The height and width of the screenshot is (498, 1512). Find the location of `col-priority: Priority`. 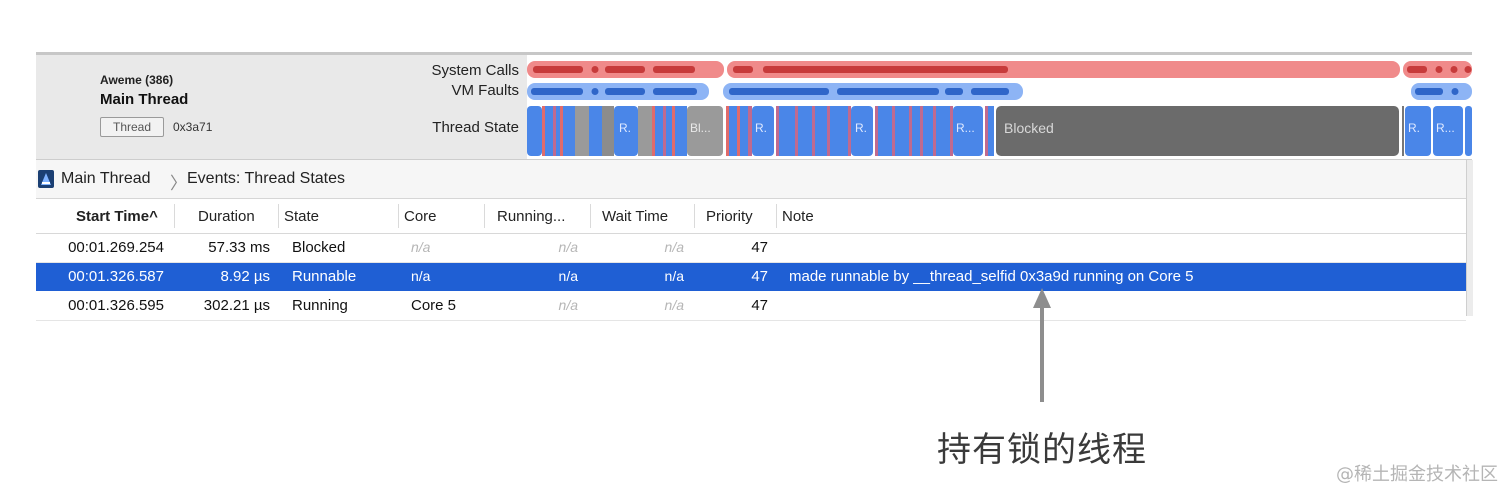

col-priority: Priority is located at coordinates (729, 216).